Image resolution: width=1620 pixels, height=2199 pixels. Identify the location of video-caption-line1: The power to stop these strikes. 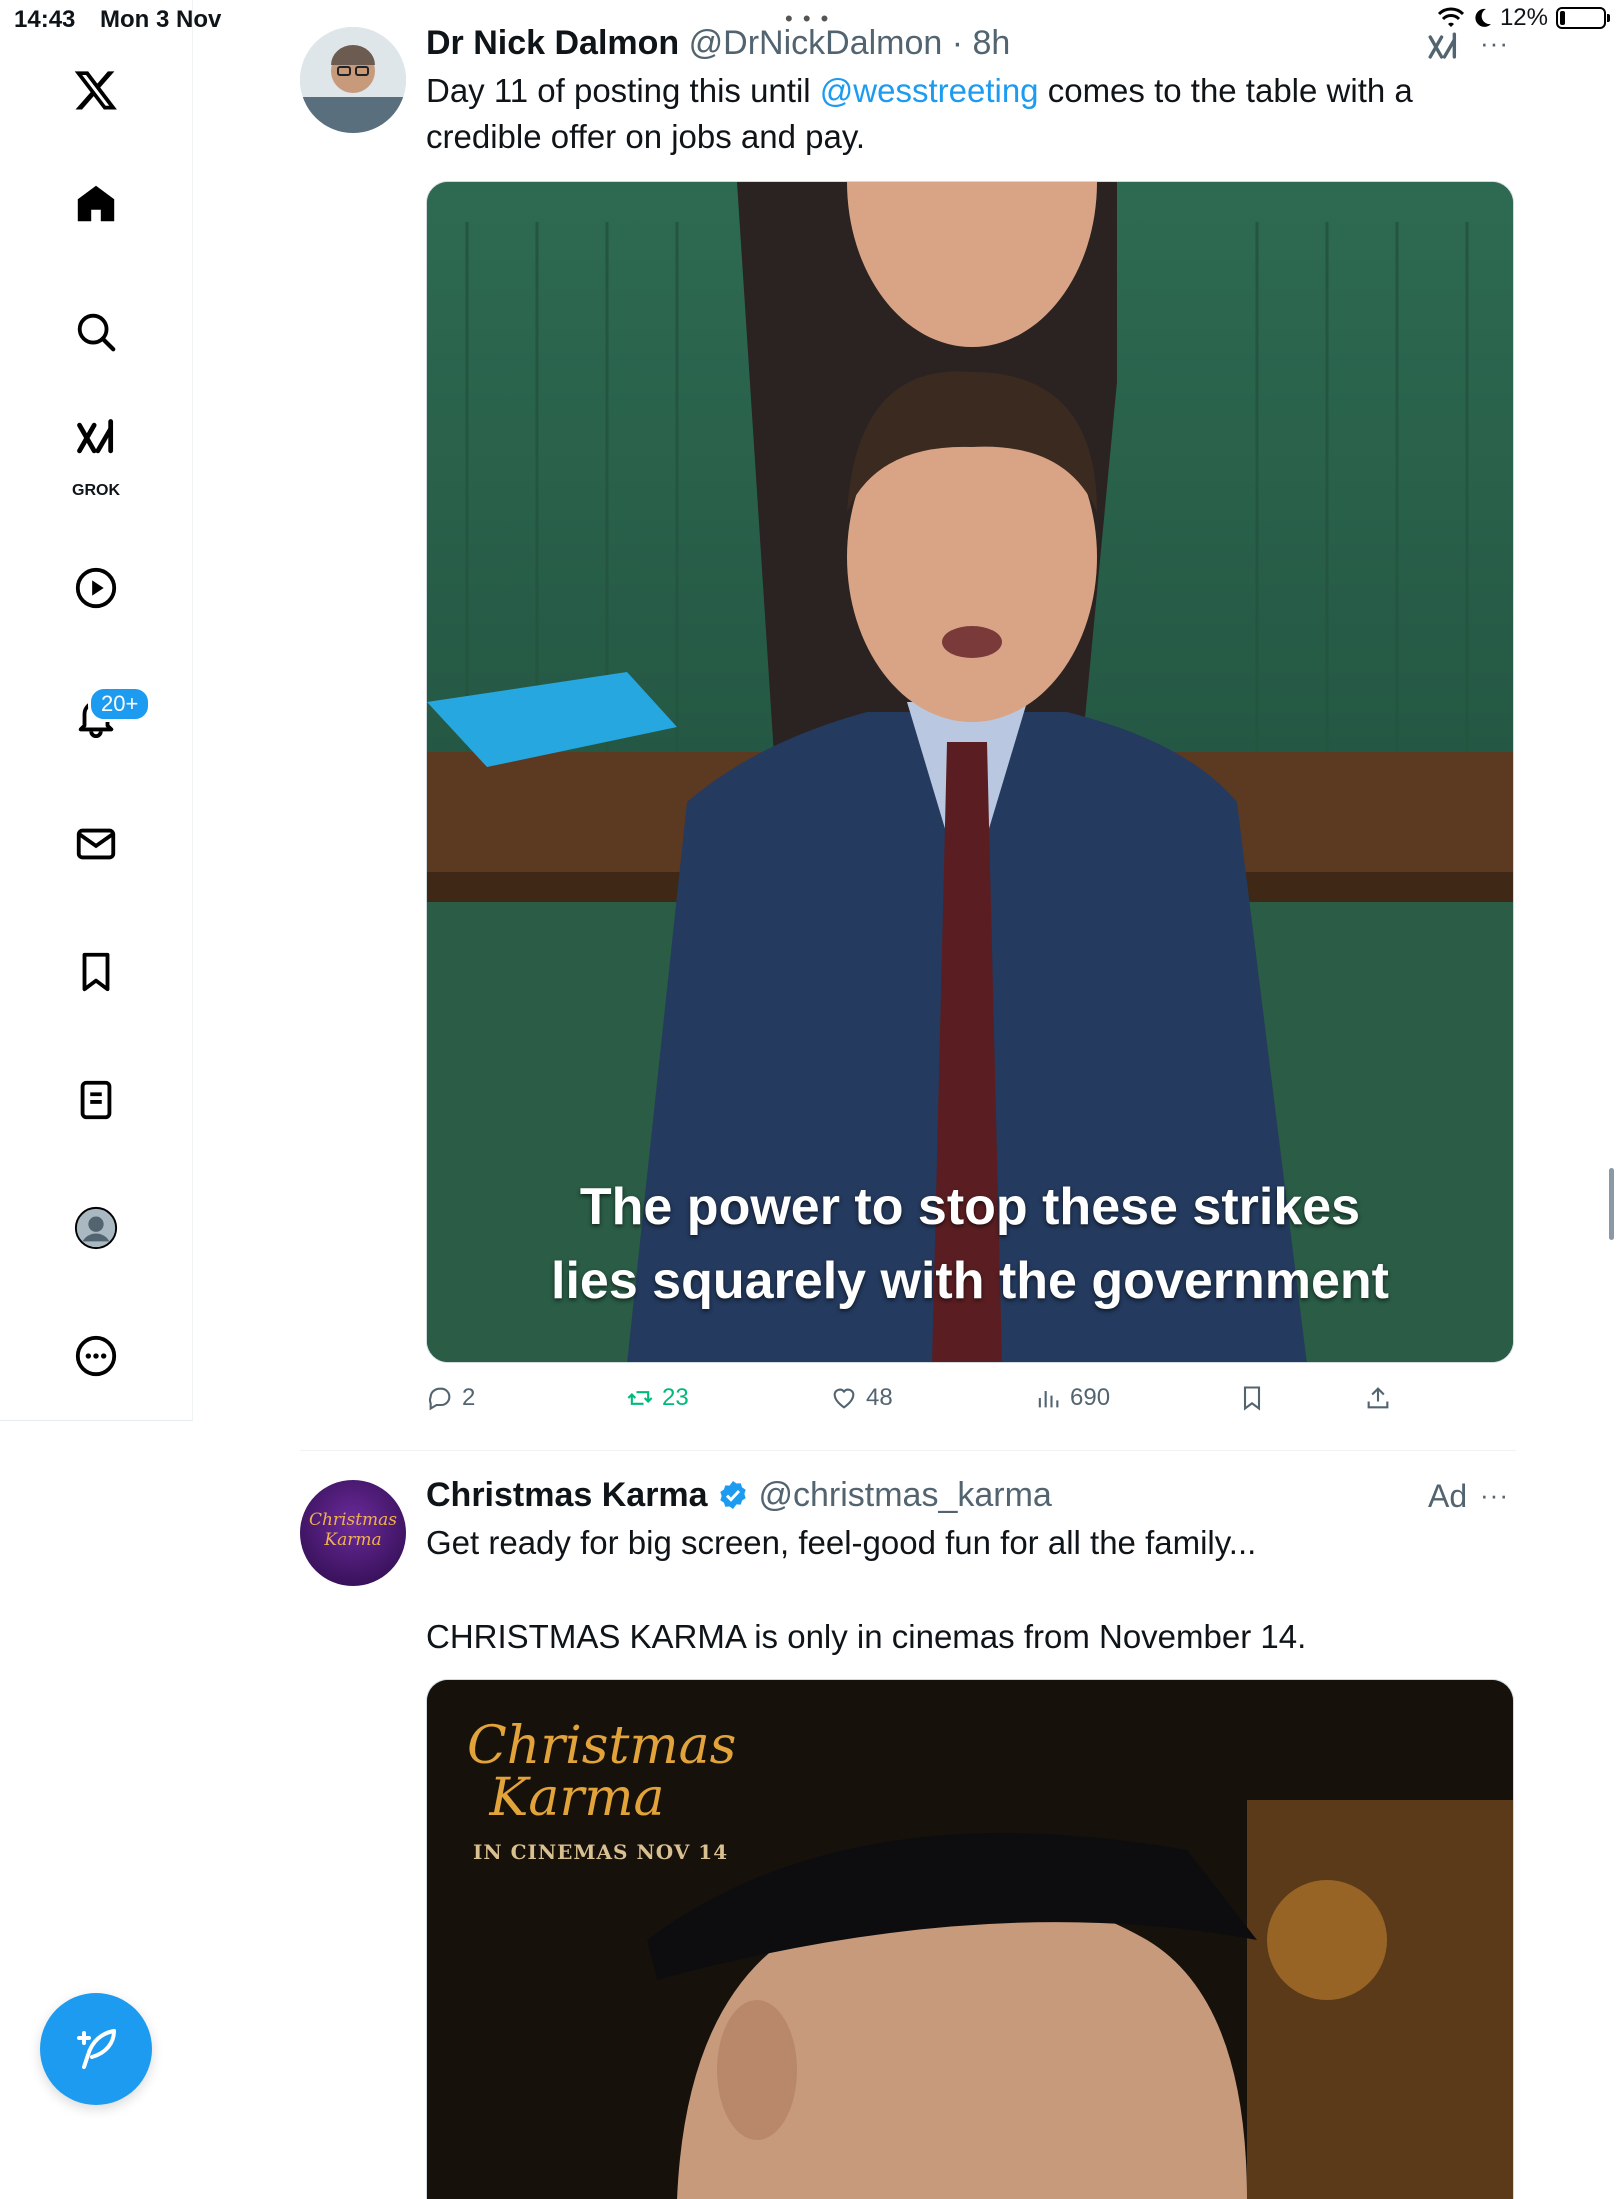
(970, 1207).